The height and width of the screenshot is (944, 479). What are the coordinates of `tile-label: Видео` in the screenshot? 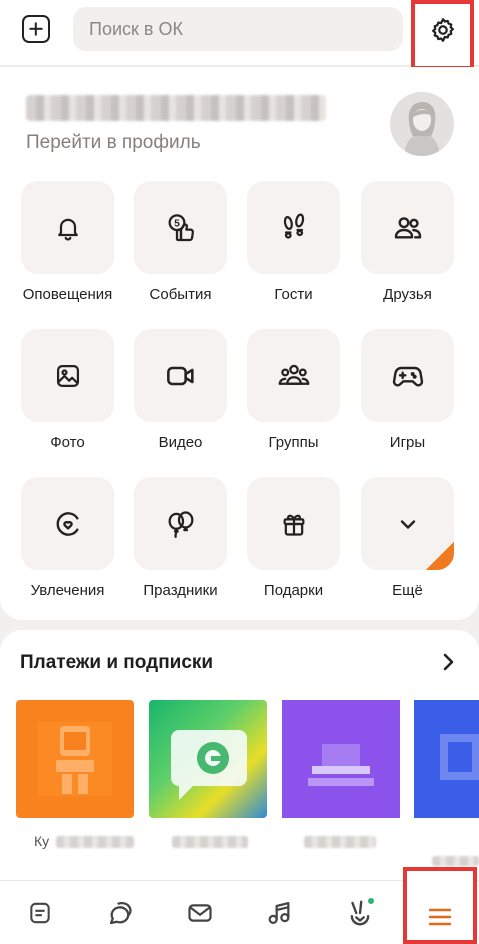 It's located at (180, 442).